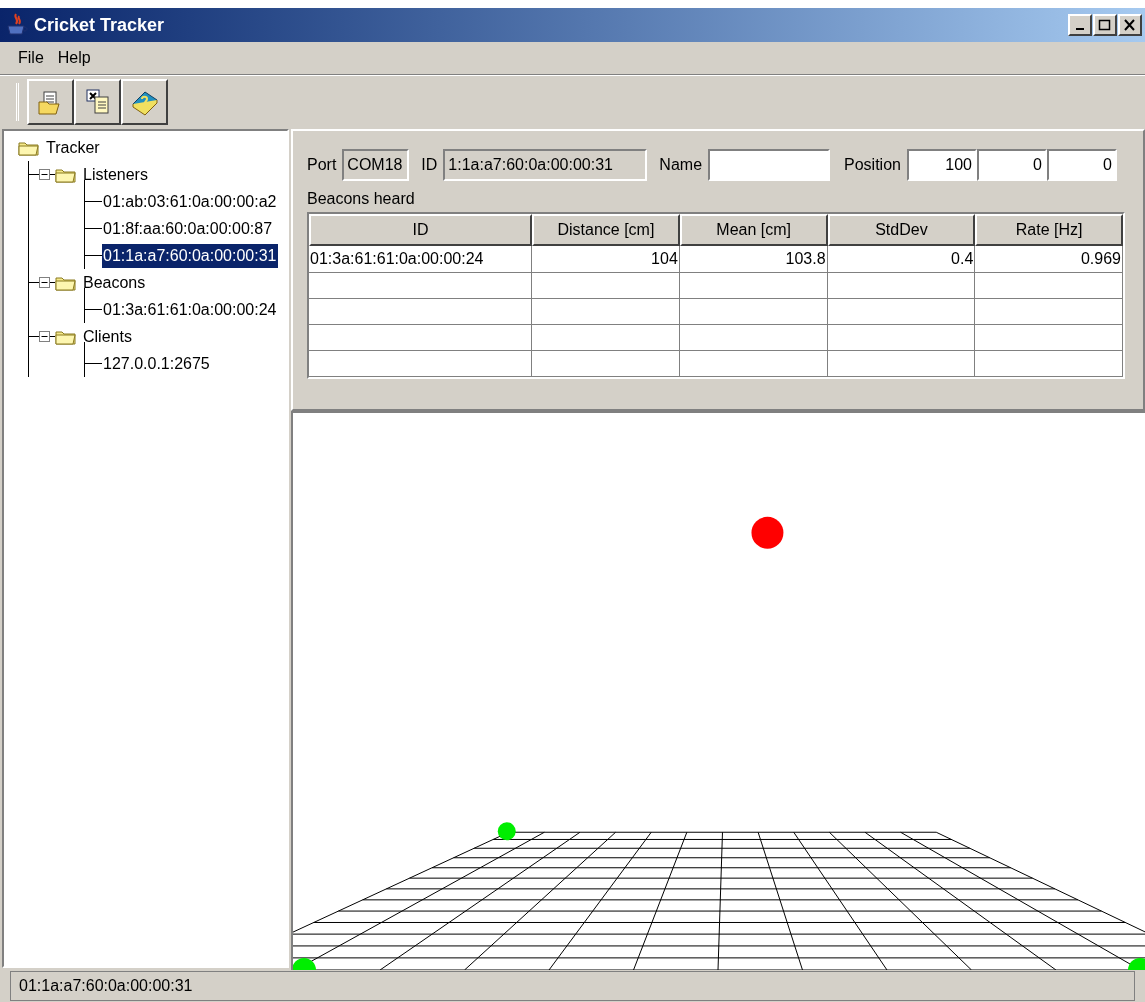  Describe the element at coordinates (115, 174) in the screenshot. I see `tree-item: Listeners` at that location.